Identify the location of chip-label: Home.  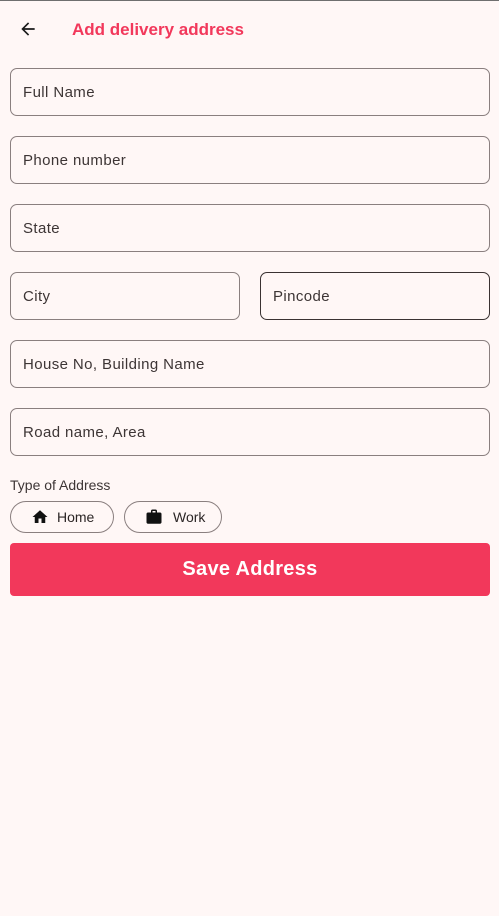
(76, 517).